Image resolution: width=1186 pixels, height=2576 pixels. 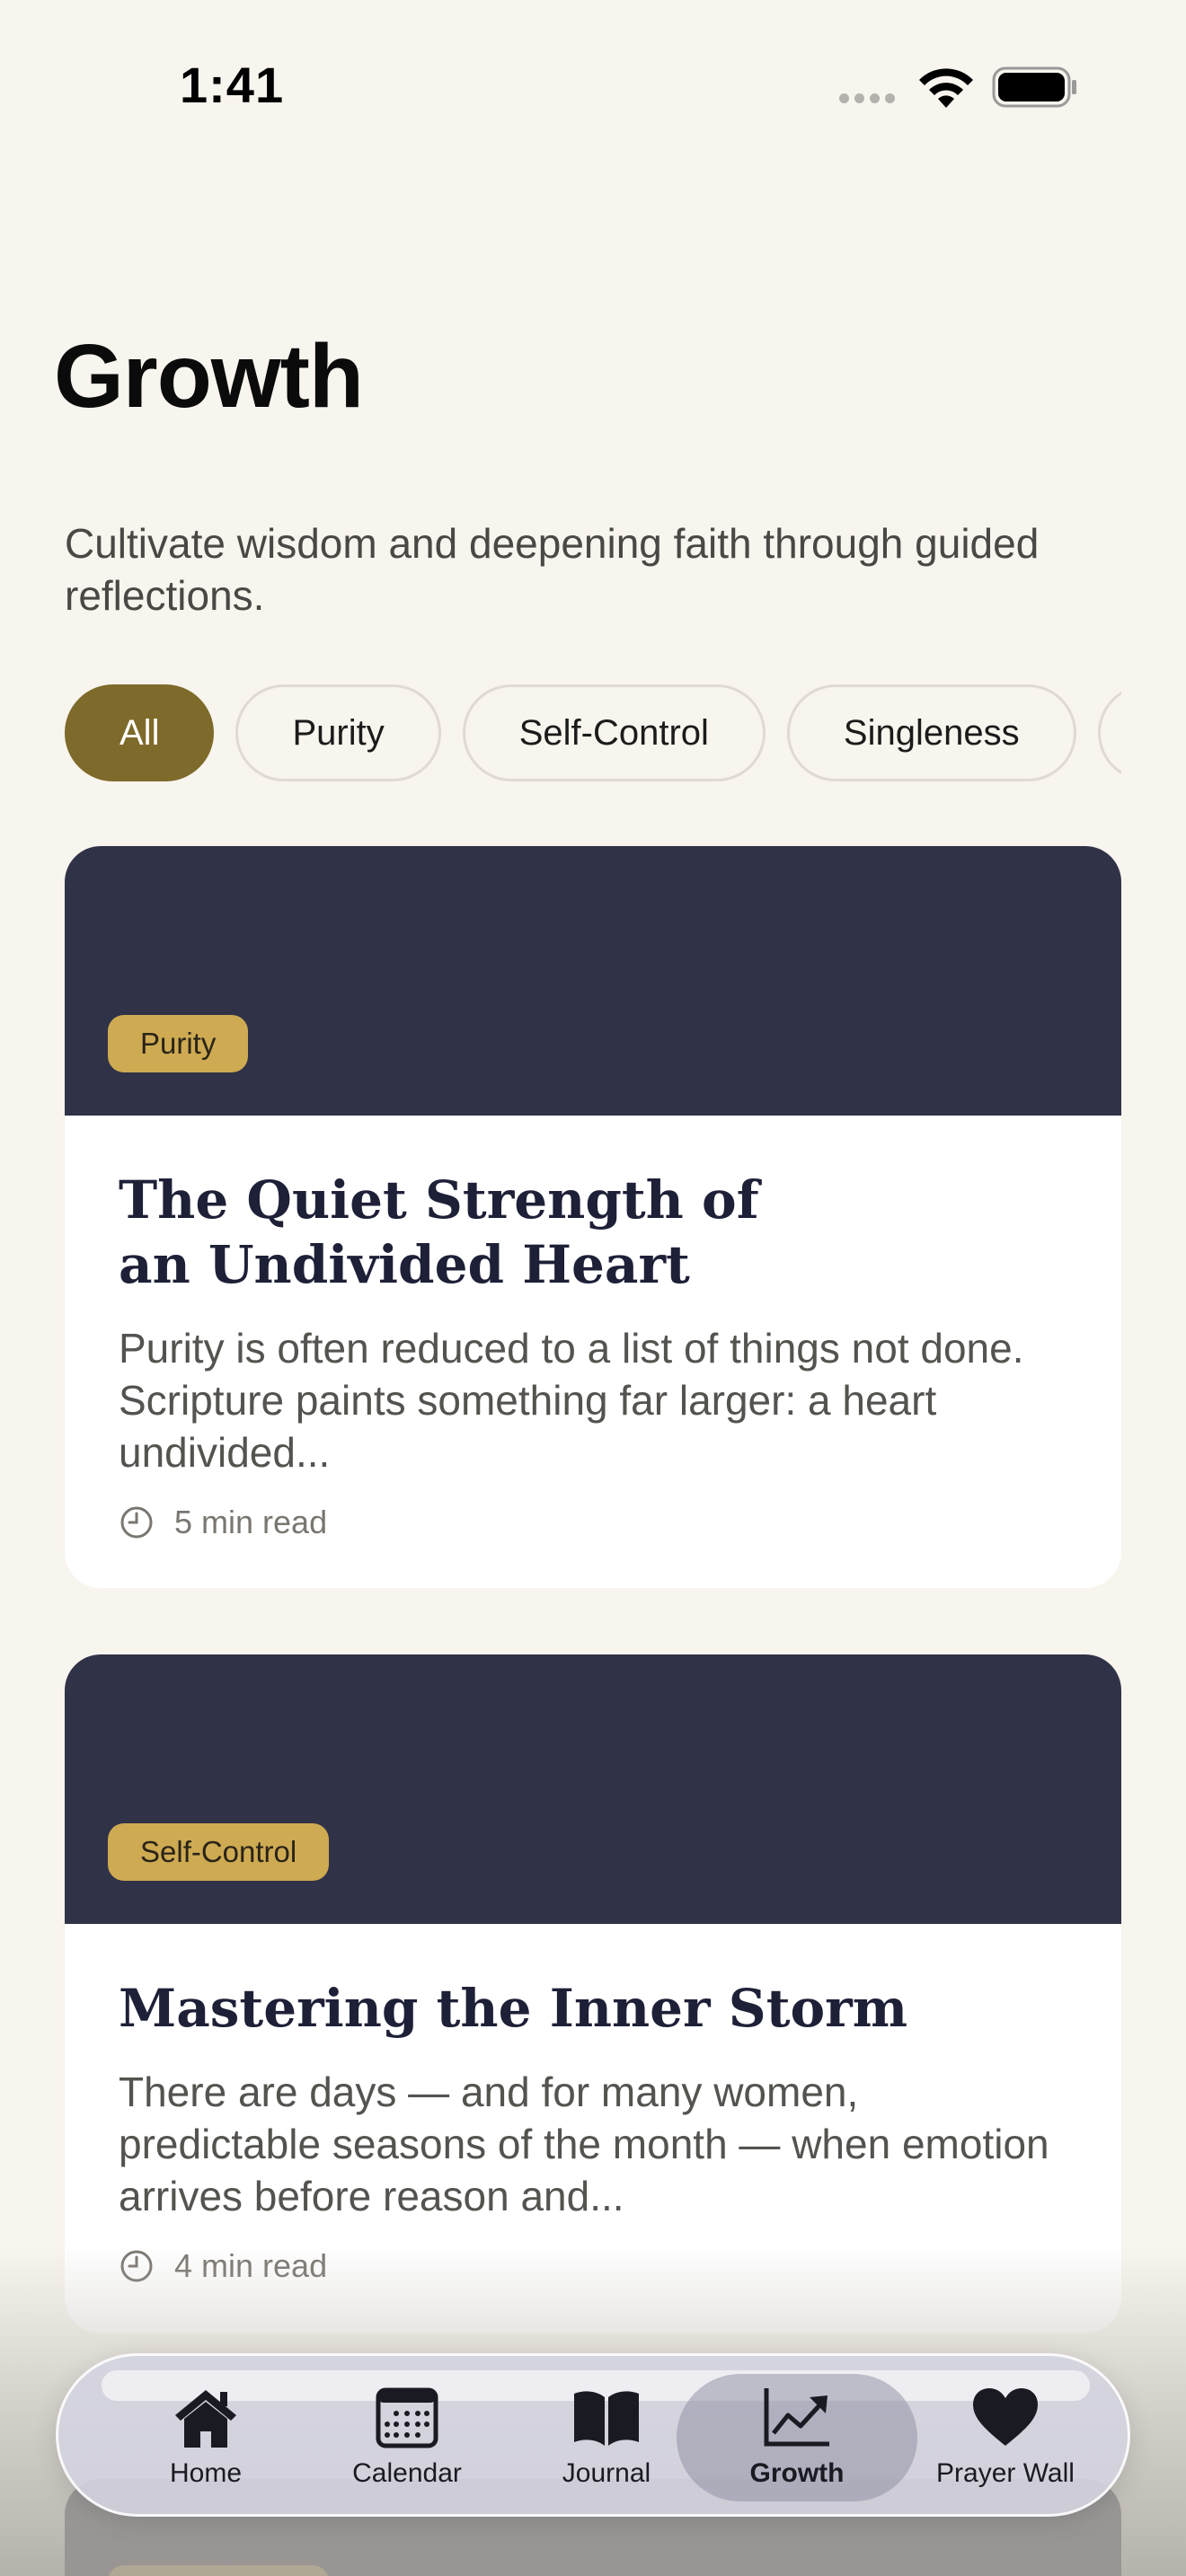 I want to click on cellular-signal-icon, so click(x=867, y=98).